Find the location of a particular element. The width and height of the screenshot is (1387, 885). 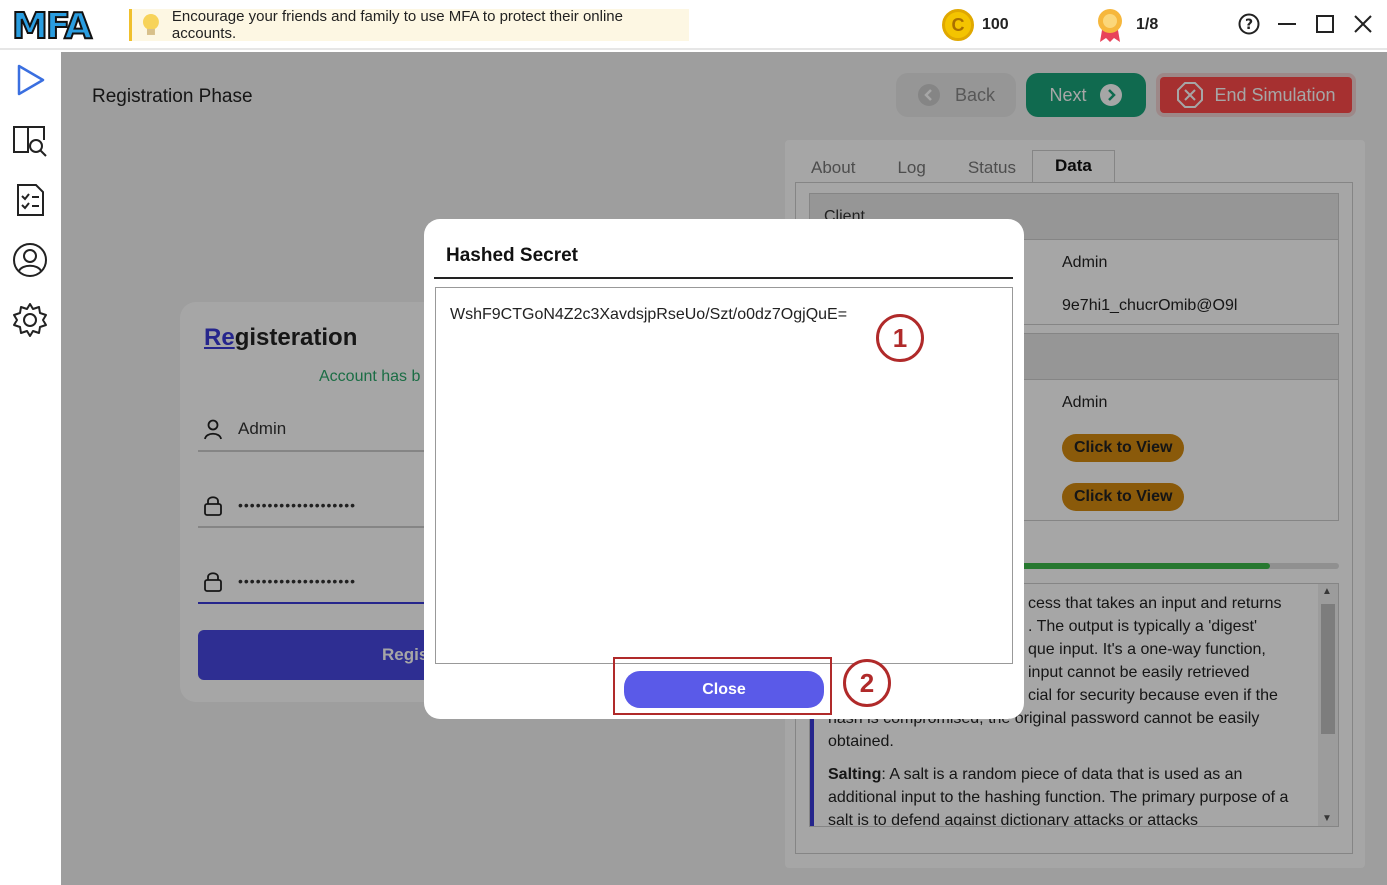

dialog-title: Hashed Secret is located at coordinates (512, 255).